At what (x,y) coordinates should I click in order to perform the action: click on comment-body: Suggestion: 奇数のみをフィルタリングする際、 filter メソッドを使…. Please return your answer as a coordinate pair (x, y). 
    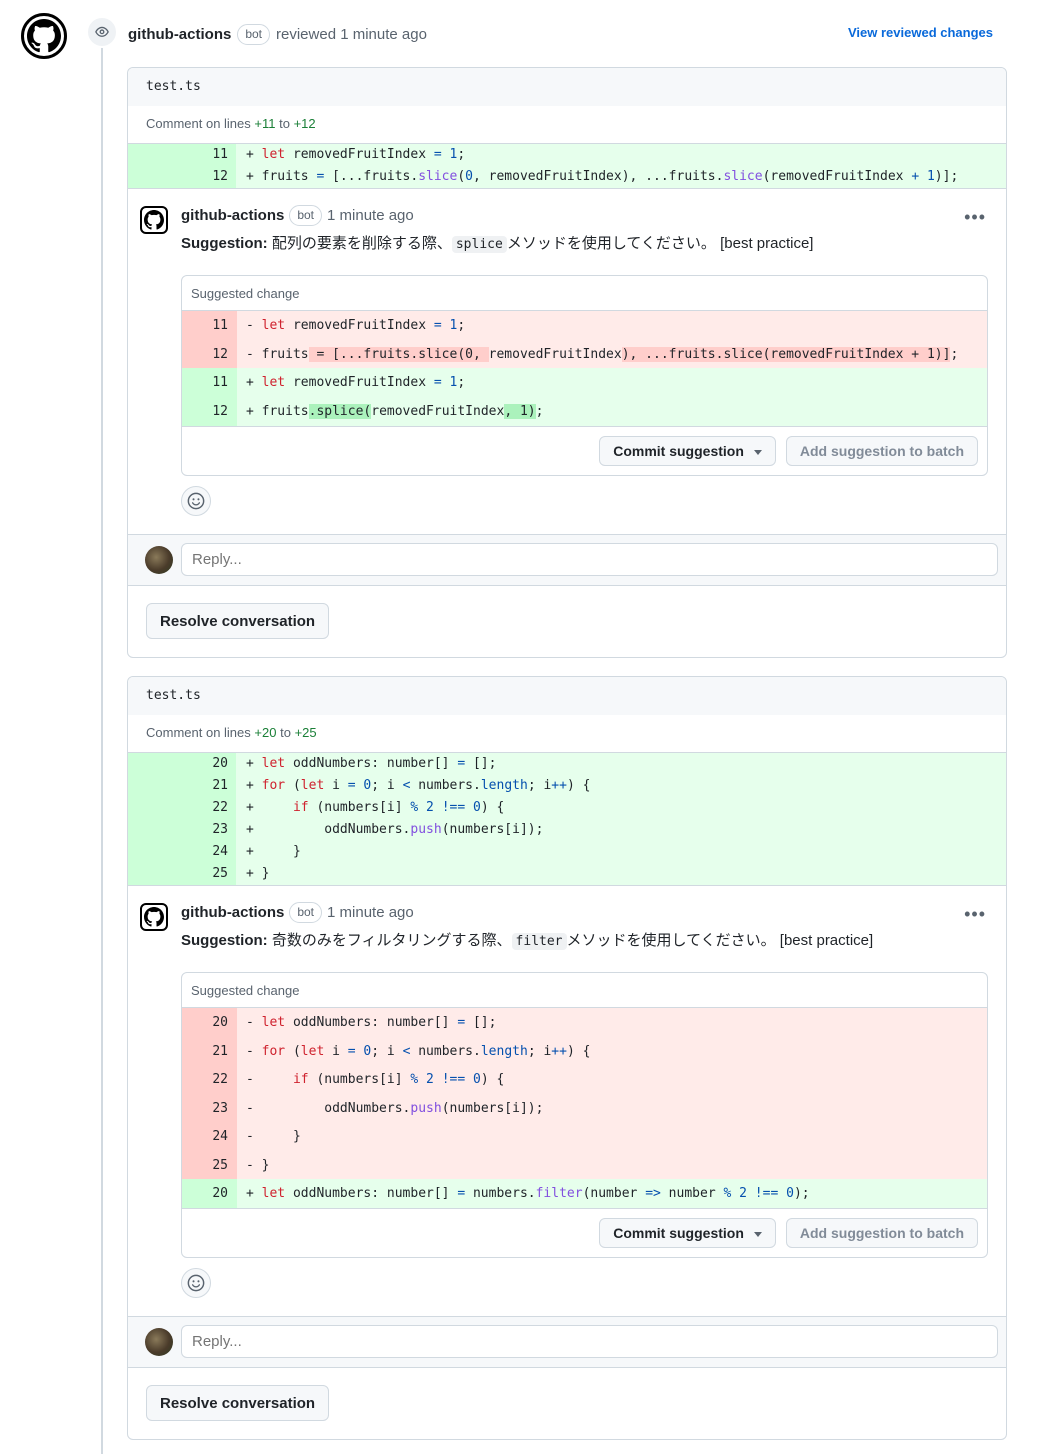
    Looking at the image, I should click on (527, 941).